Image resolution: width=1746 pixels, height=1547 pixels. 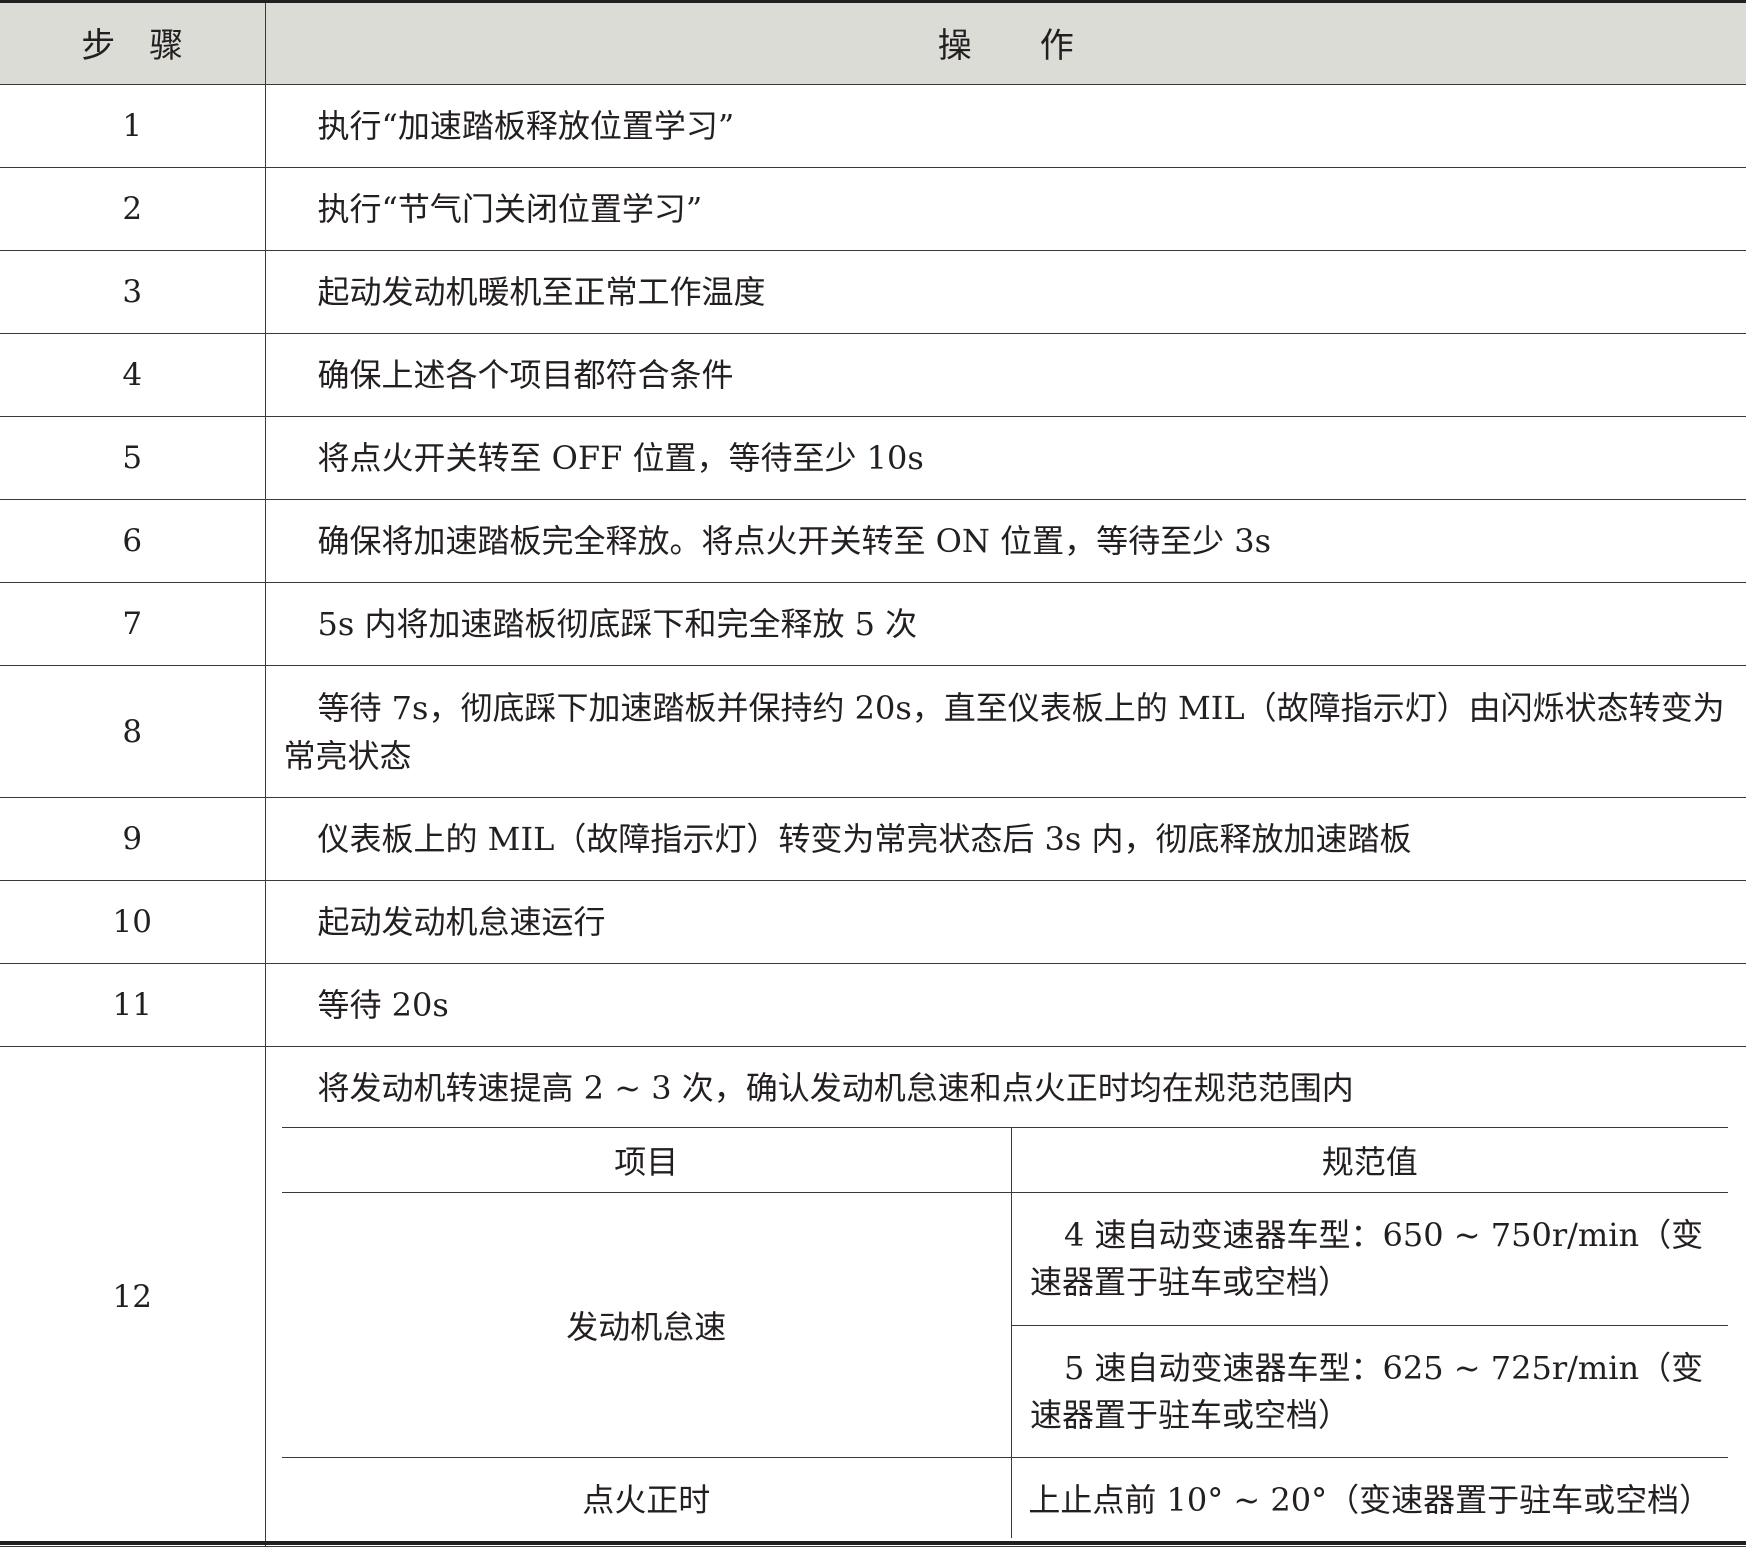 What do you see at coordinates (132, 375) in the screenshot?
I see `step-number: 4` at bounding box center [132, 375].